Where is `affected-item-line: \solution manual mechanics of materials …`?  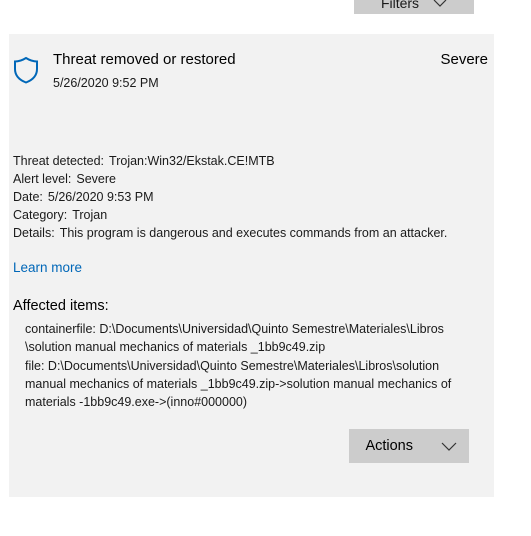 affected-item-line: \solution manual mechanics of materials … is located at coordinates (175, 347).